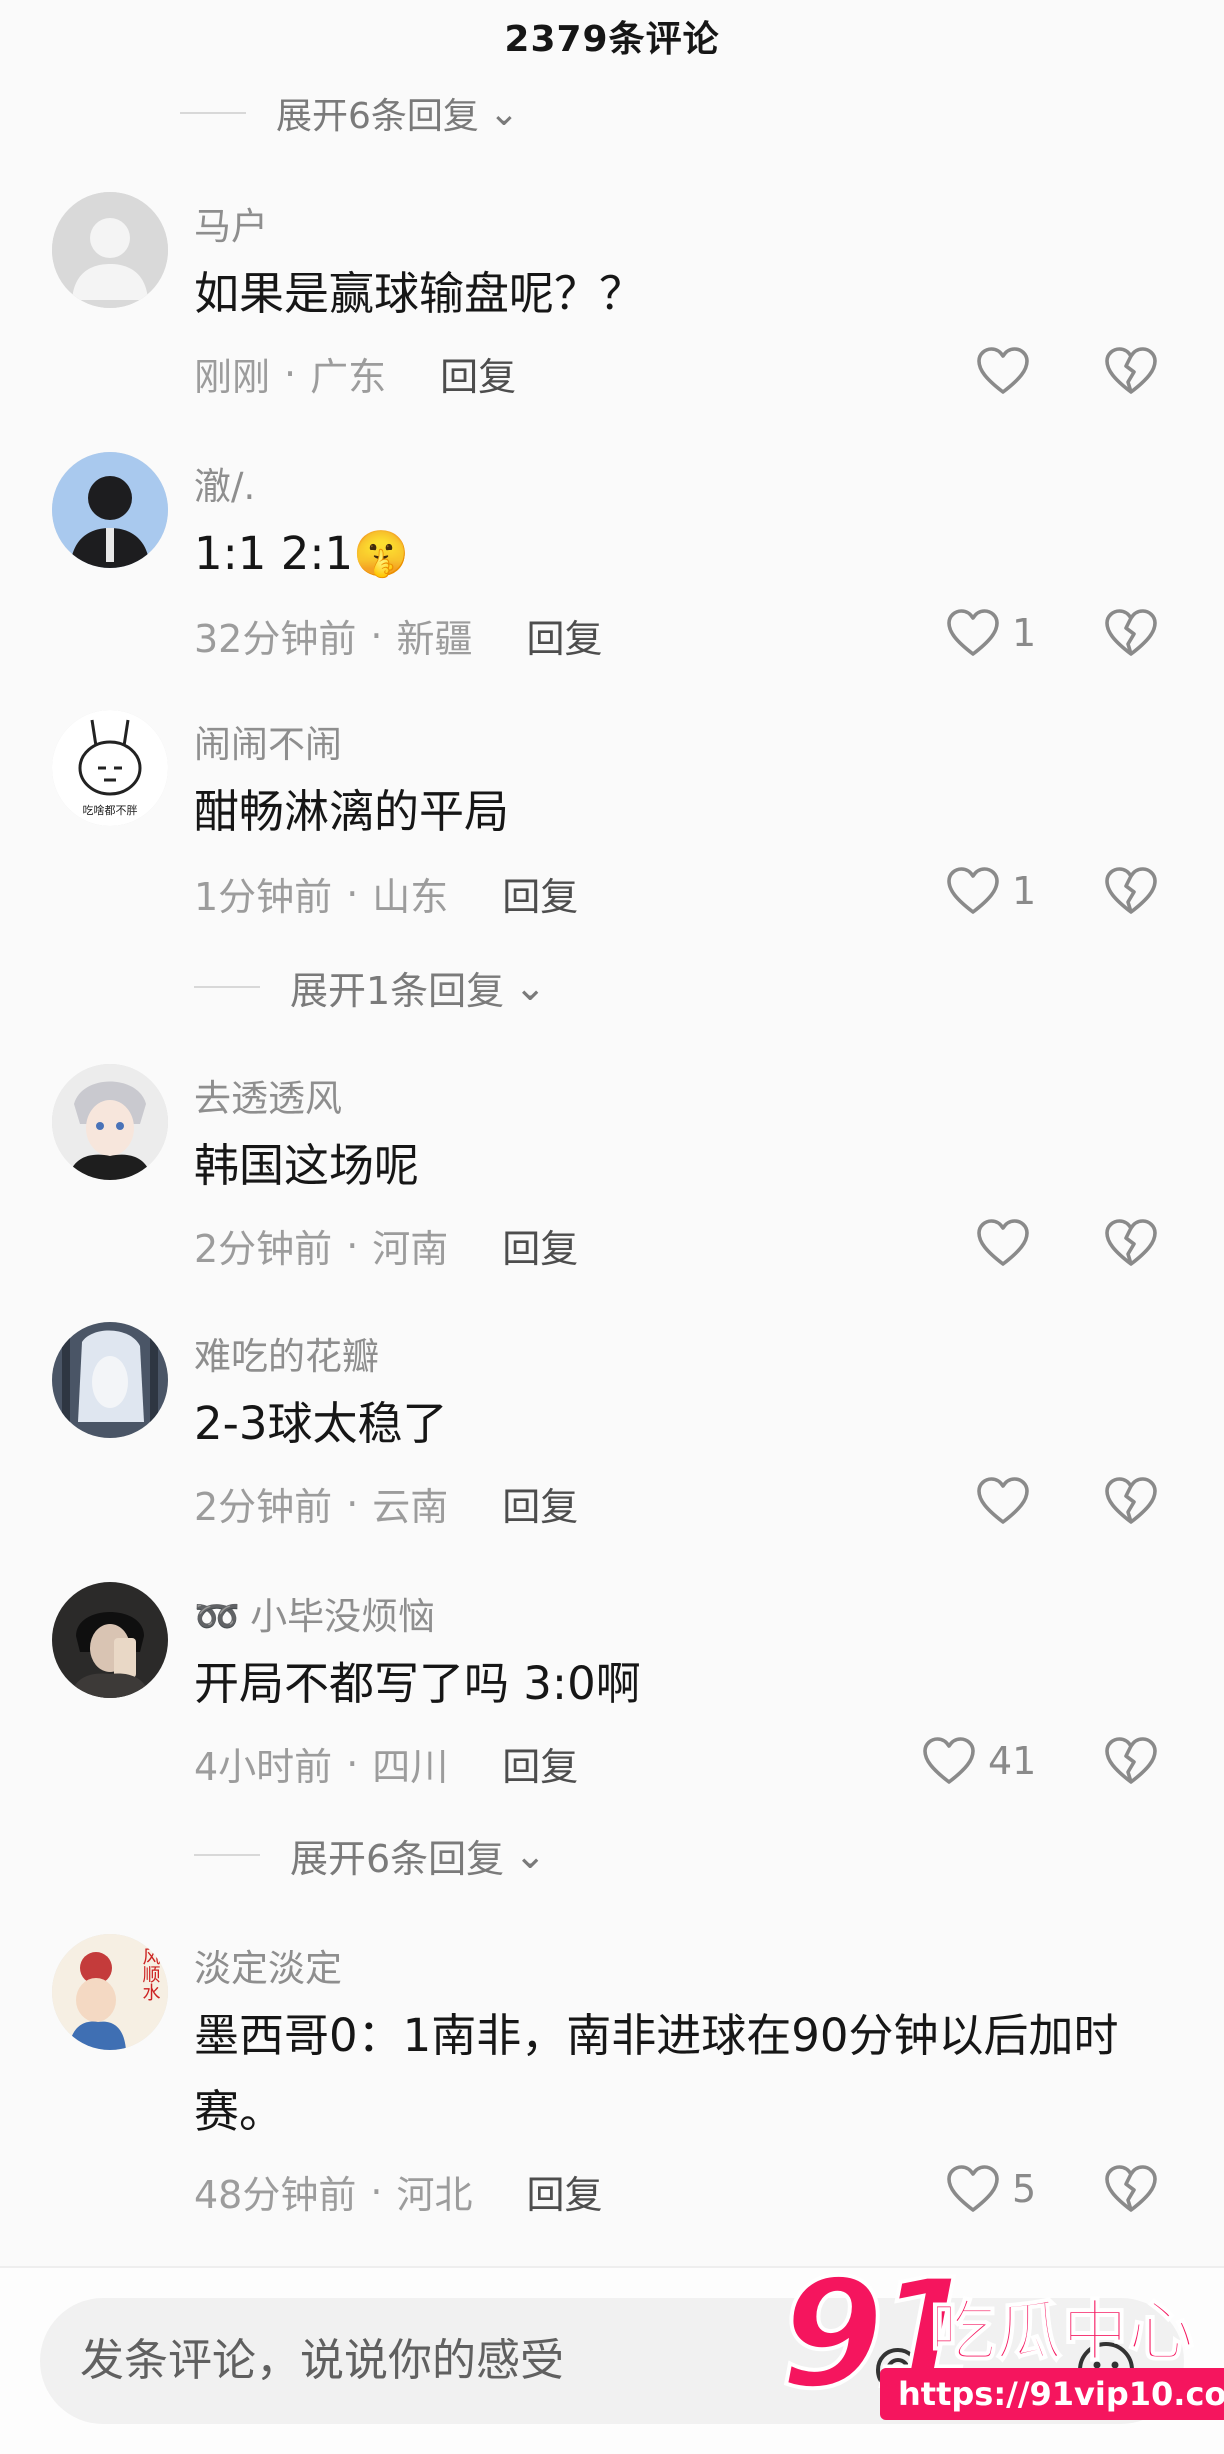  I want to click on expand-replies: 展开6条回复 ⌄, so click(370, 1855).